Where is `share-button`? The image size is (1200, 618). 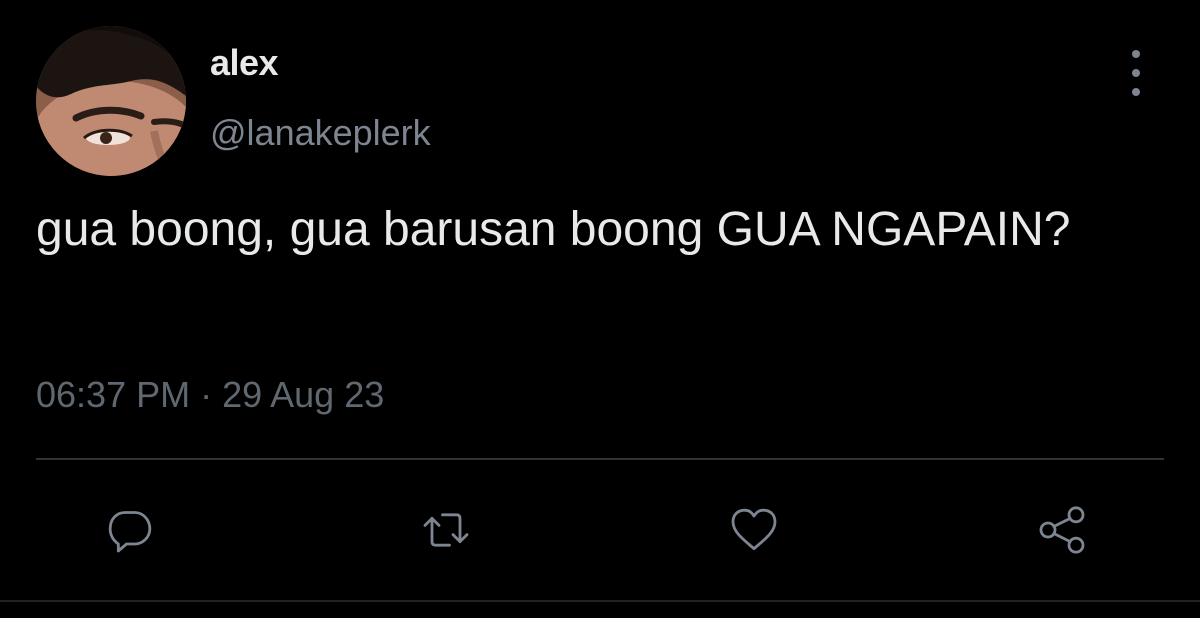 share-button is located at coordinates (1062, 530).